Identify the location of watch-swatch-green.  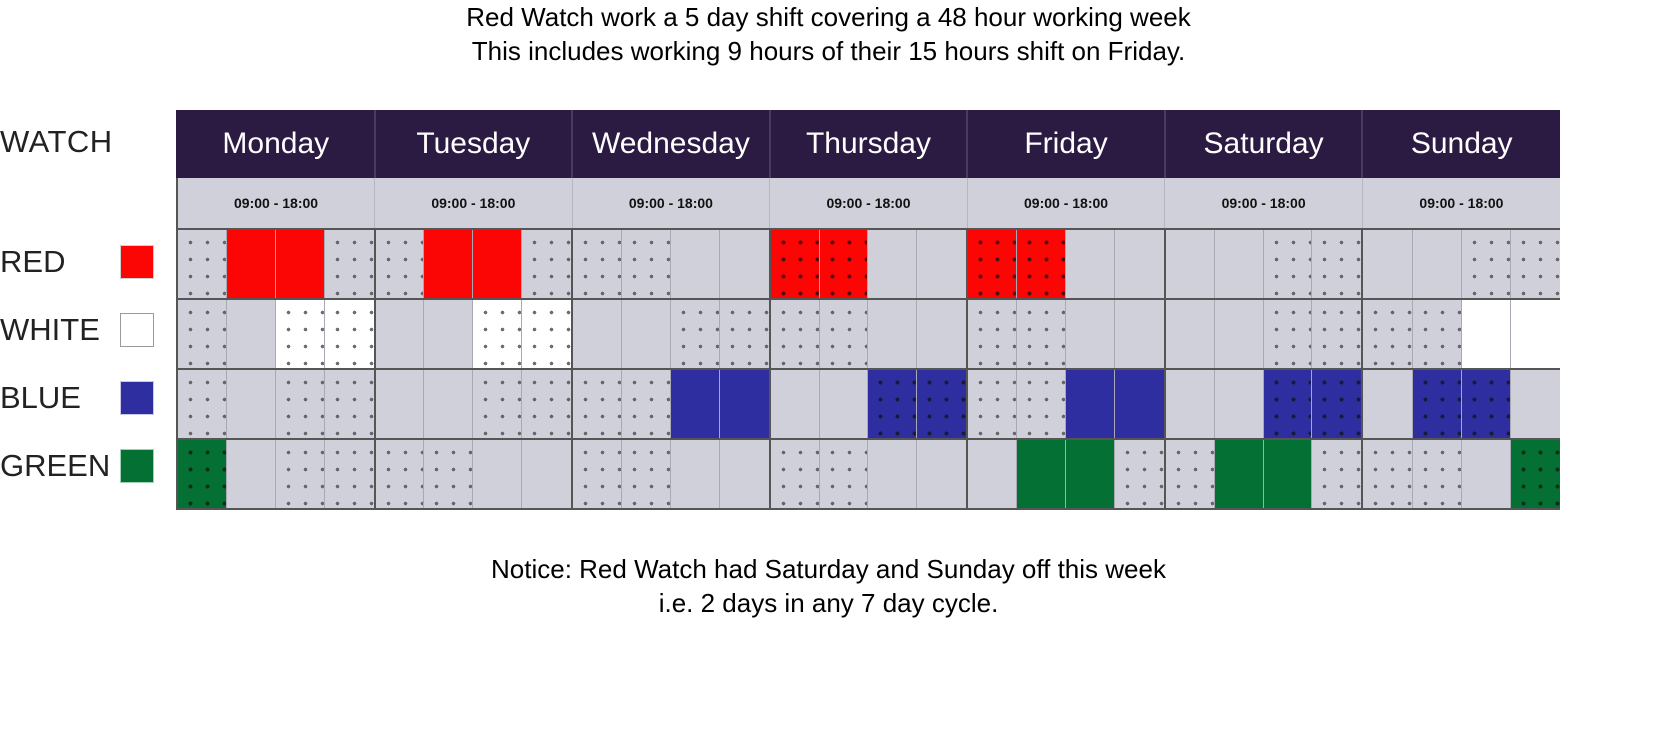
(137, 466).